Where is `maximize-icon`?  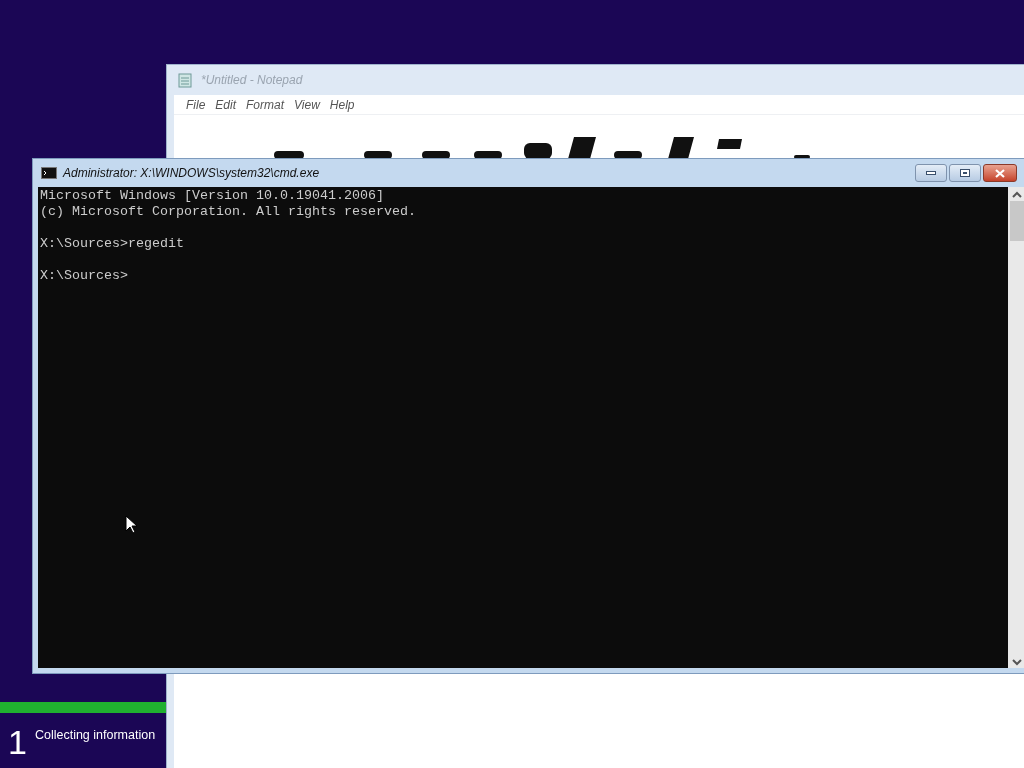
maximize-icon is located at coordinates (965, 173).